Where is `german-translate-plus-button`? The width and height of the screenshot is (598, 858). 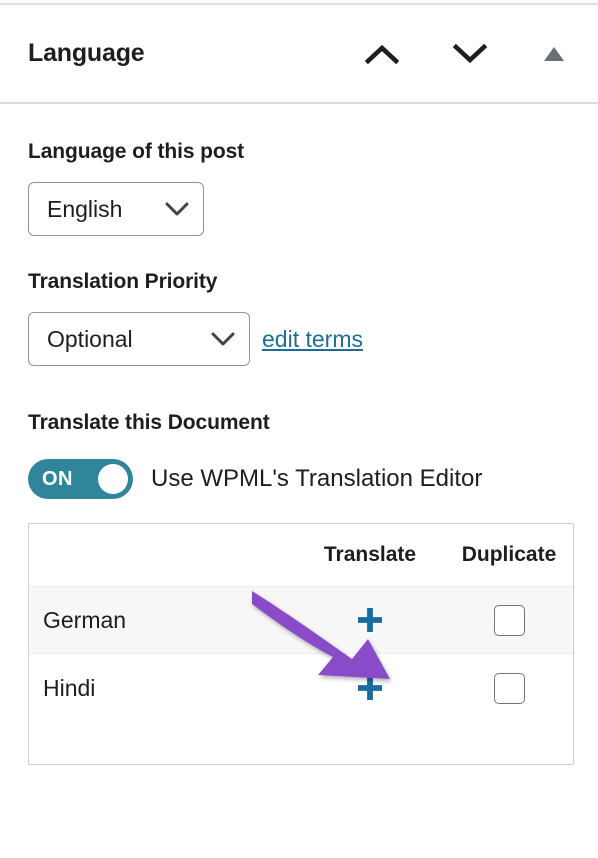
german-translate-plus-button is located at coordinates (370, 620).